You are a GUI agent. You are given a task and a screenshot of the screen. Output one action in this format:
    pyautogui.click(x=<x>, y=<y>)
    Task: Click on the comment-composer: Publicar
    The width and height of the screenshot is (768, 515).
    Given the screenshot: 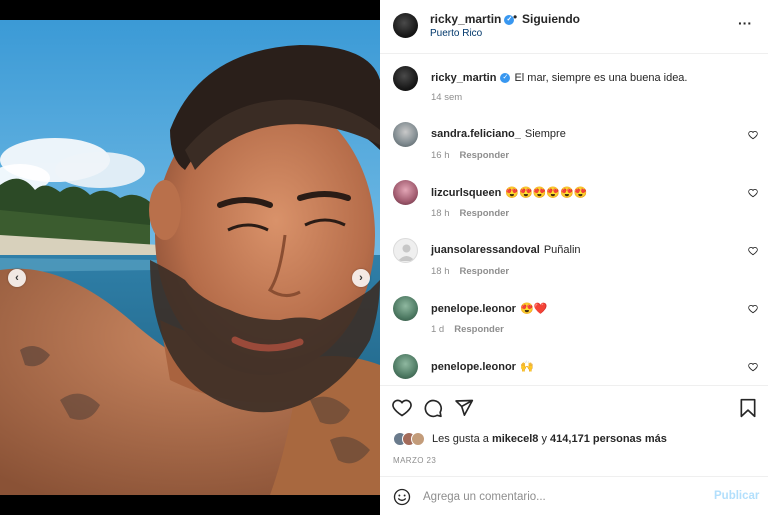 What is the action you would take?
    pyautogui.click(x=574, y=495)
    